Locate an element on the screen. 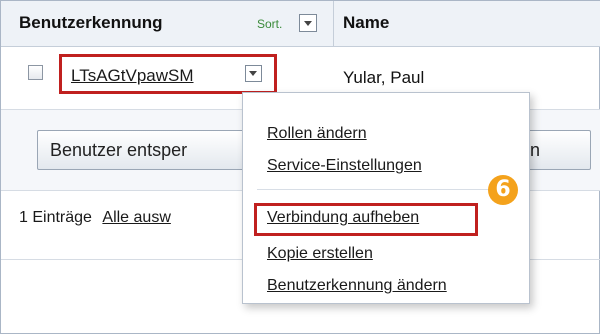  sort-dropdown-icon is located at coordinates (308, 23).